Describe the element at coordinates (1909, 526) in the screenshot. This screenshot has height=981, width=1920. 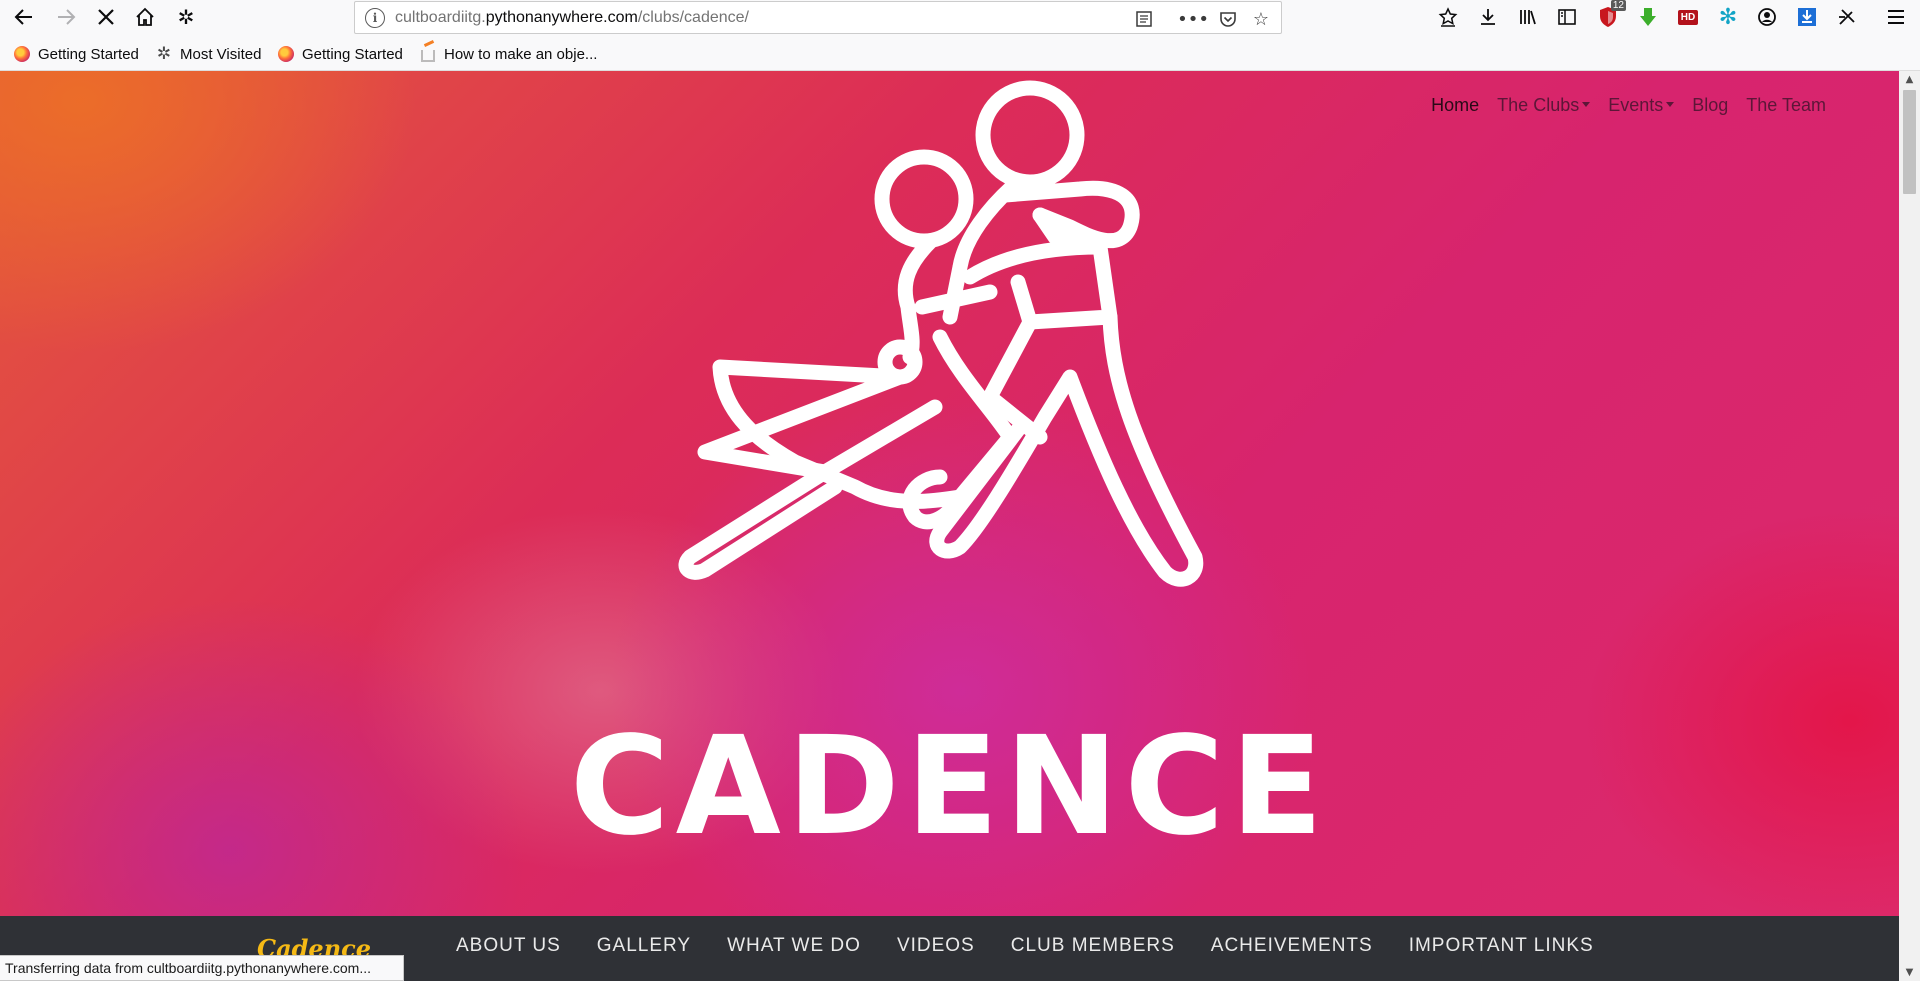
I see `vertical-scrollbar: ▲ ▼` at that location.